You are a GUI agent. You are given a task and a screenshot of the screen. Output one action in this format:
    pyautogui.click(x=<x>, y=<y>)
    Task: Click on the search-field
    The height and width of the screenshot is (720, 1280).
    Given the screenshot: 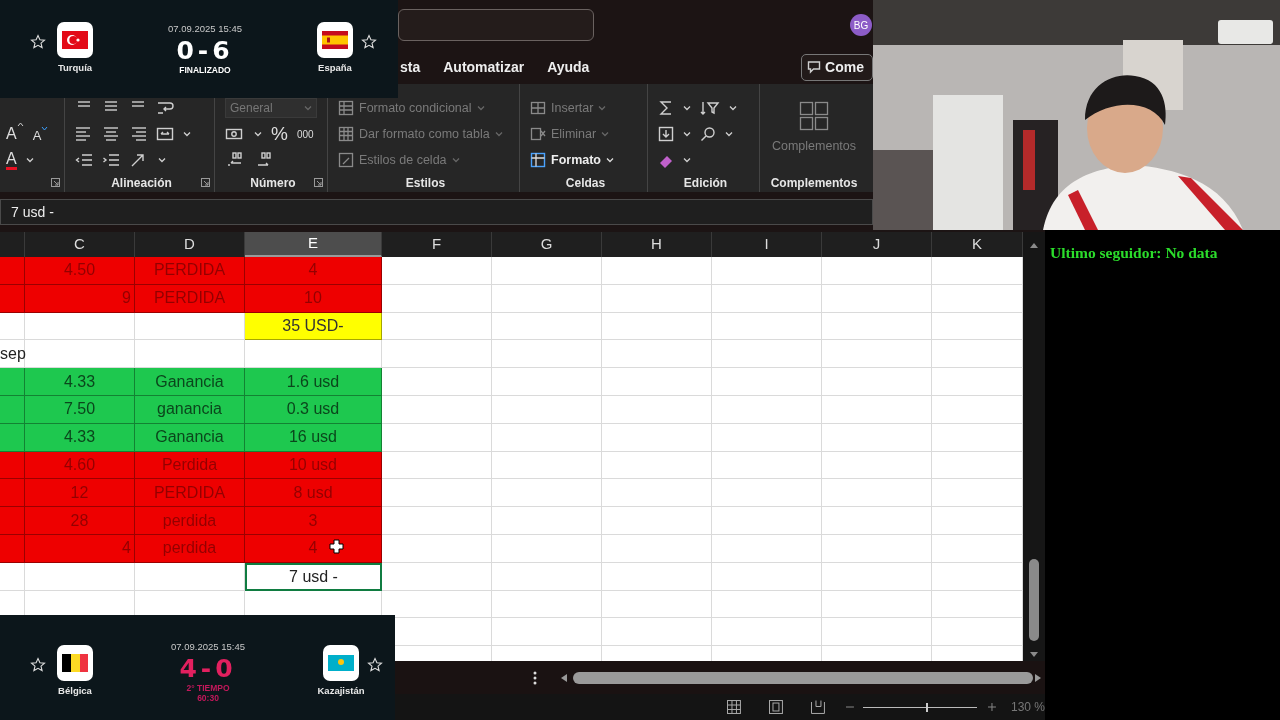 What is the action you would take?
    pyautogui.click(x=496, y=25)
    